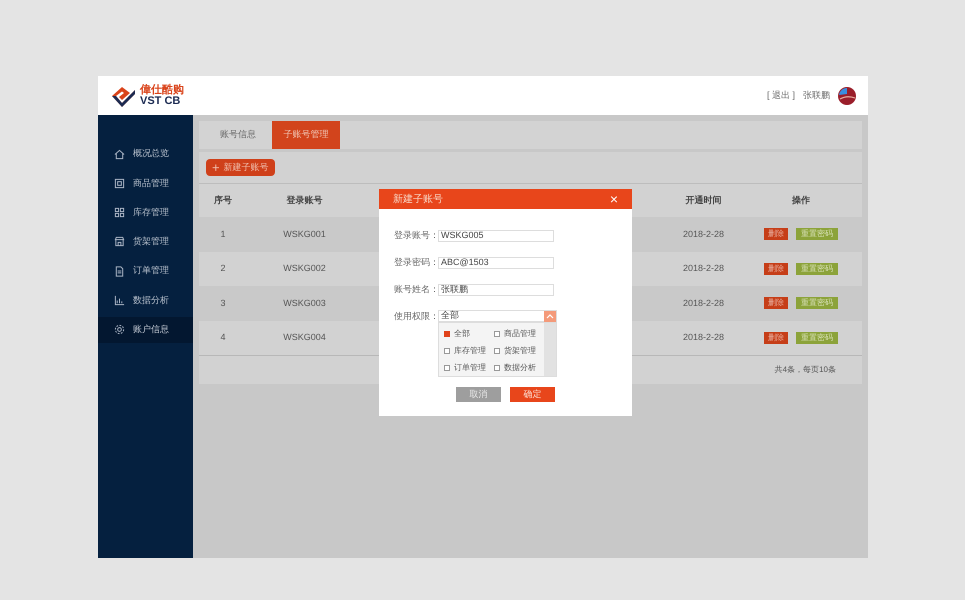 The height and width of the screenshot is (600, 965). Describe the element at coordinates (151, 241) in the screenshot. I see `sidebar-label: 货架管理` at that location.